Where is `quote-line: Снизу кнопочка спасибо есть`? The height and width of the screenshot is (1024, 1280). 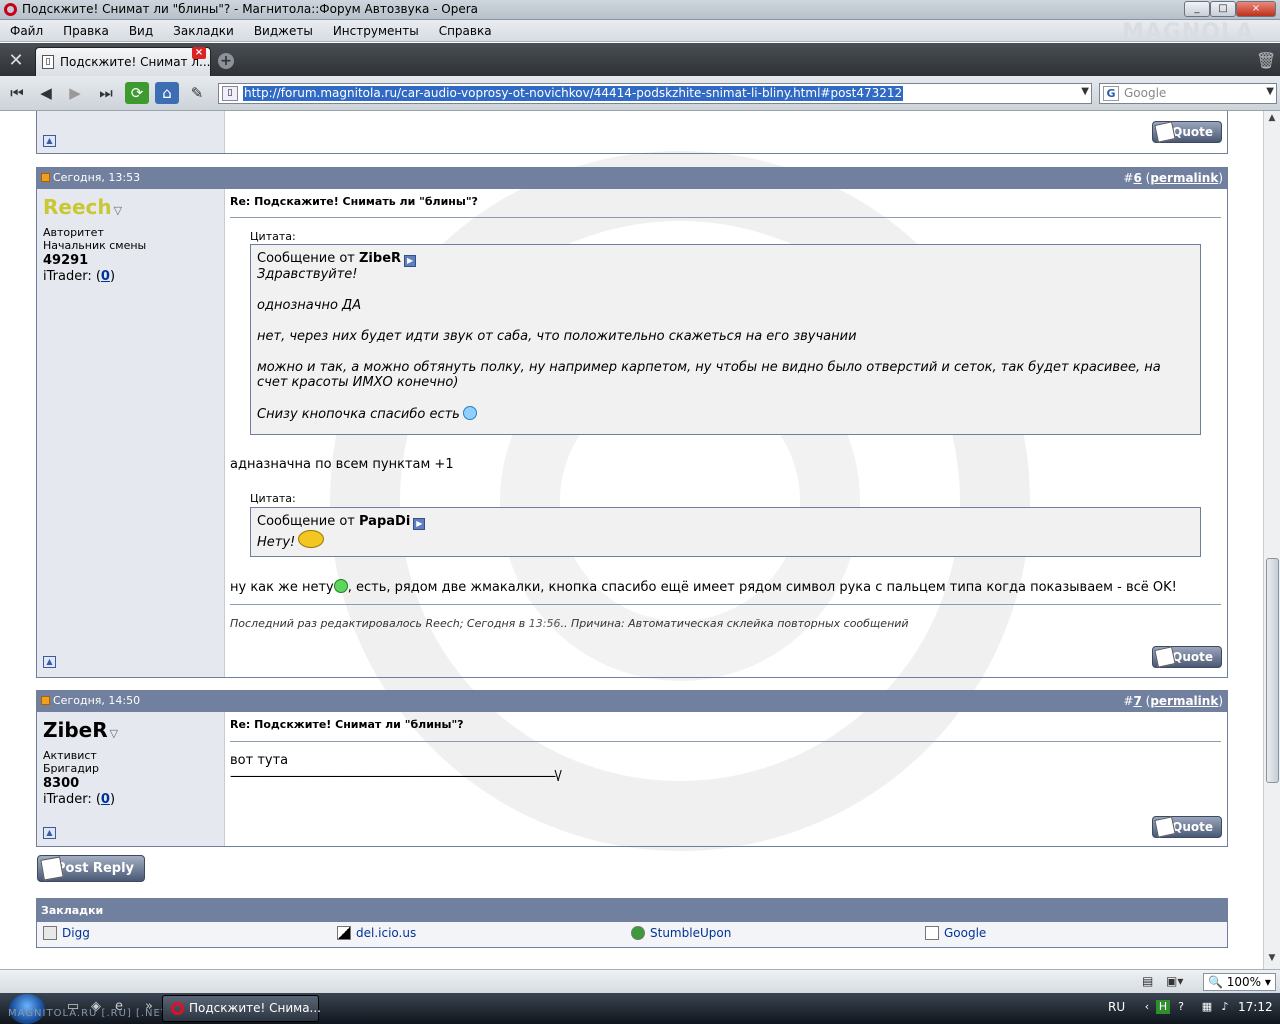 quote-line: Снизу кнопочка спасибо есть is located at coordinates (725, 414).